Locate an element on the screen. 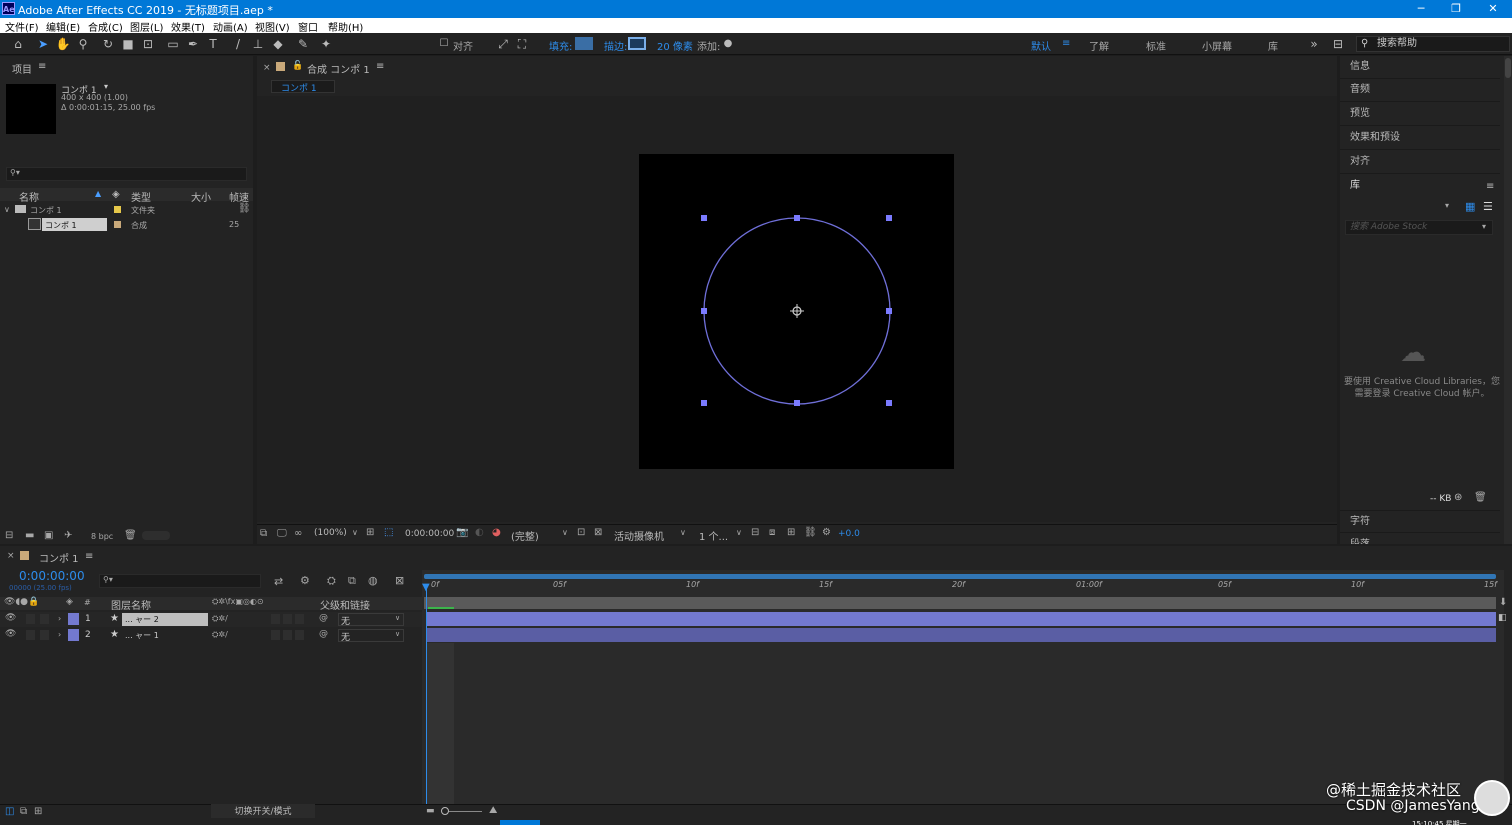 Image resolution: width=1512 pixels, height=825 pixels. transfer-controls-pane-icon: ⧉ is located at coordinates (23, 811).